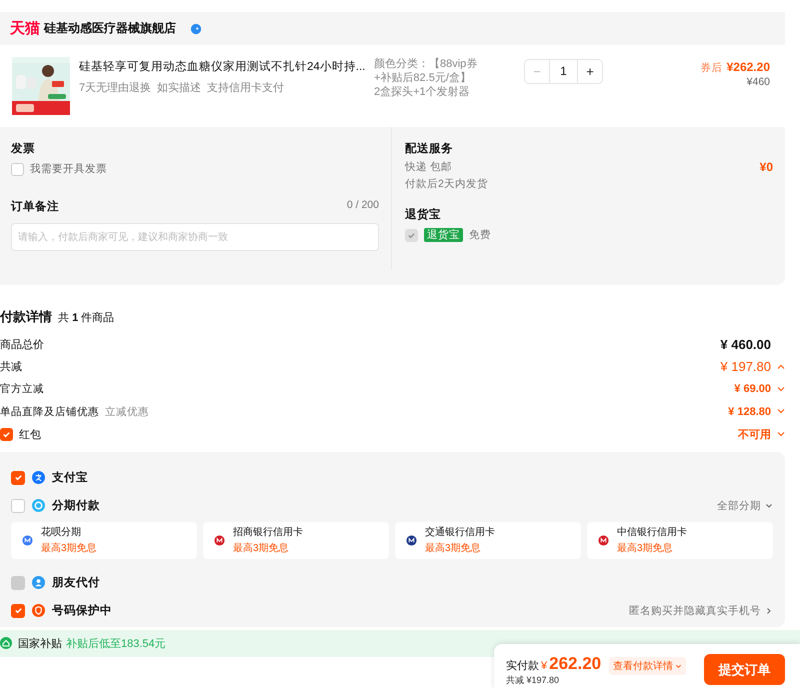  What do you see at coordinates (429, 167) in the screenshot?
I see `delivery-info: 快递 包邮` at bounding box center [429, 167].